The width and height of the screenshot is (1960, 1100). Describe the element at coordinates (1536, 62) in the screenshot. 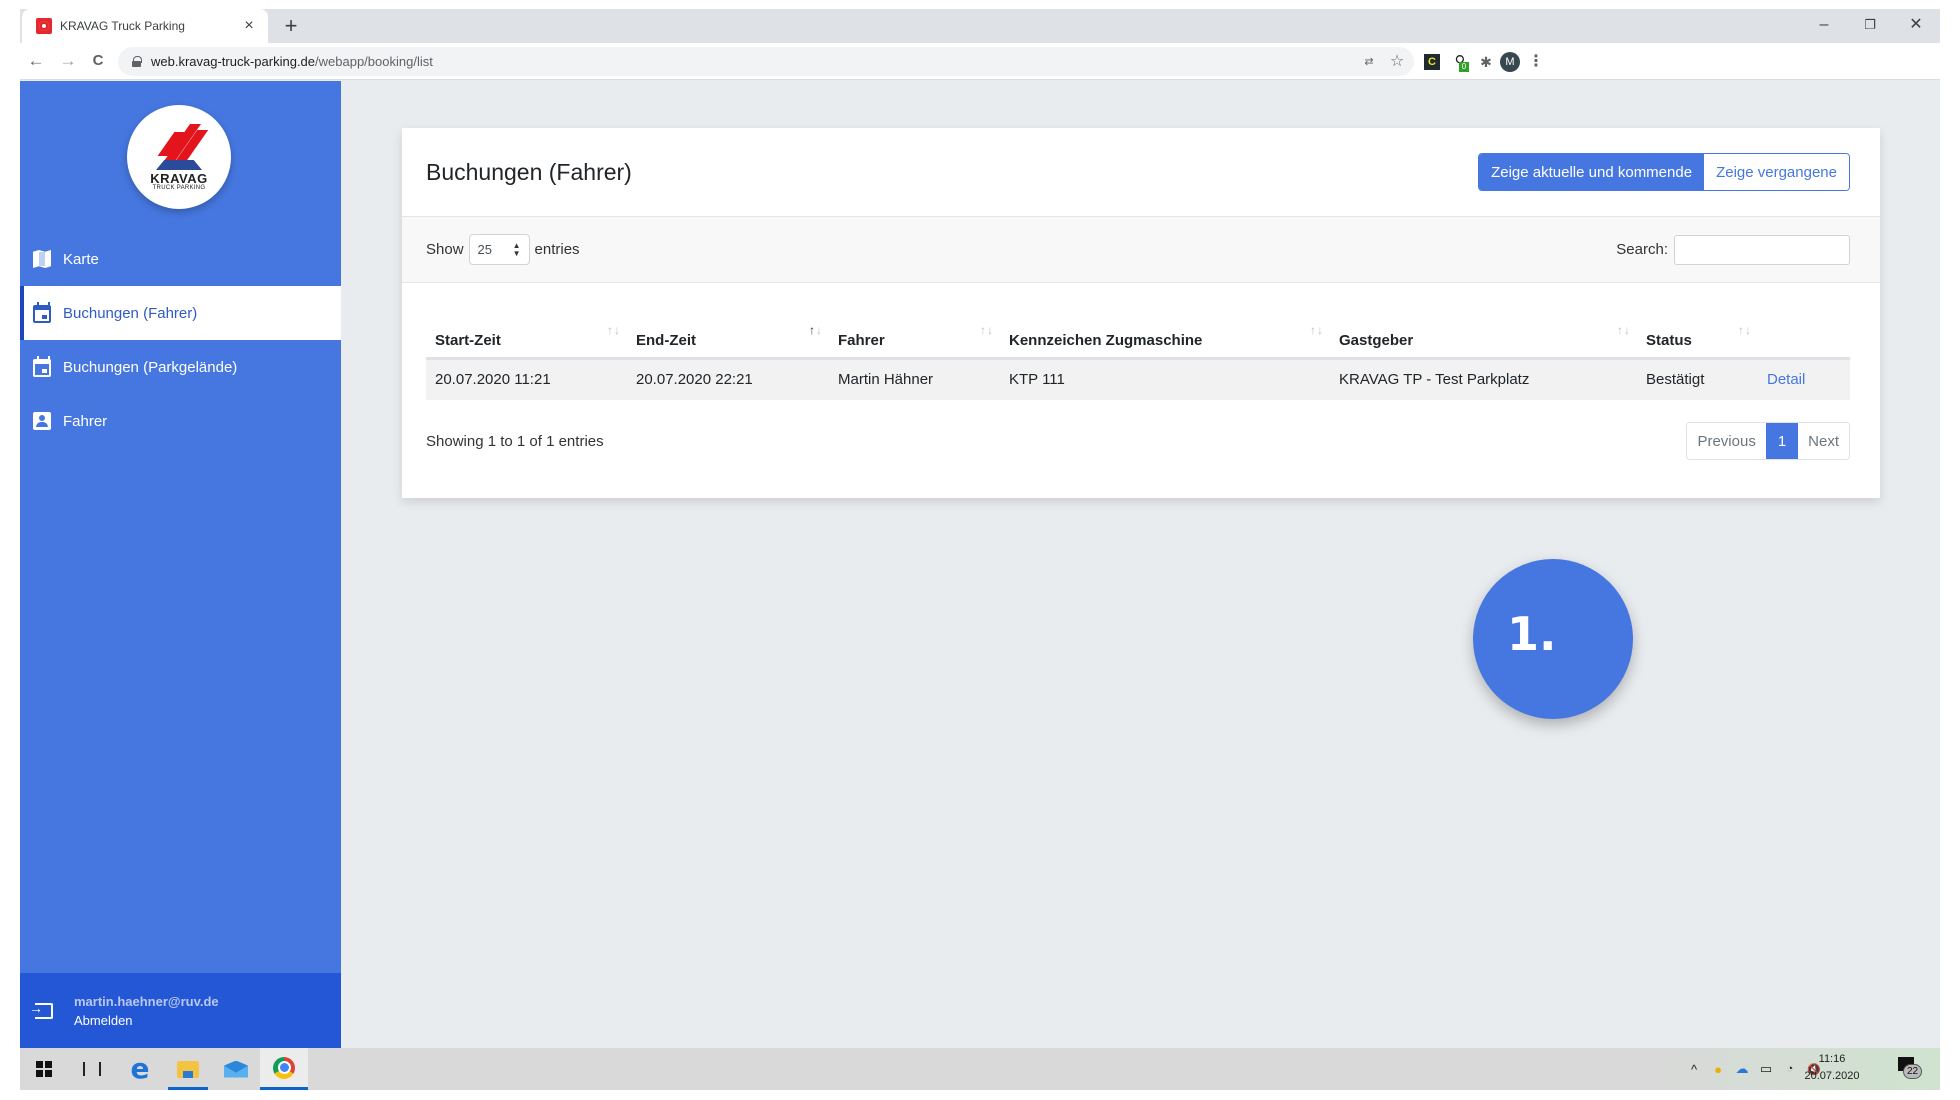

I see `browser-menu-icon: ⋮` at that location.